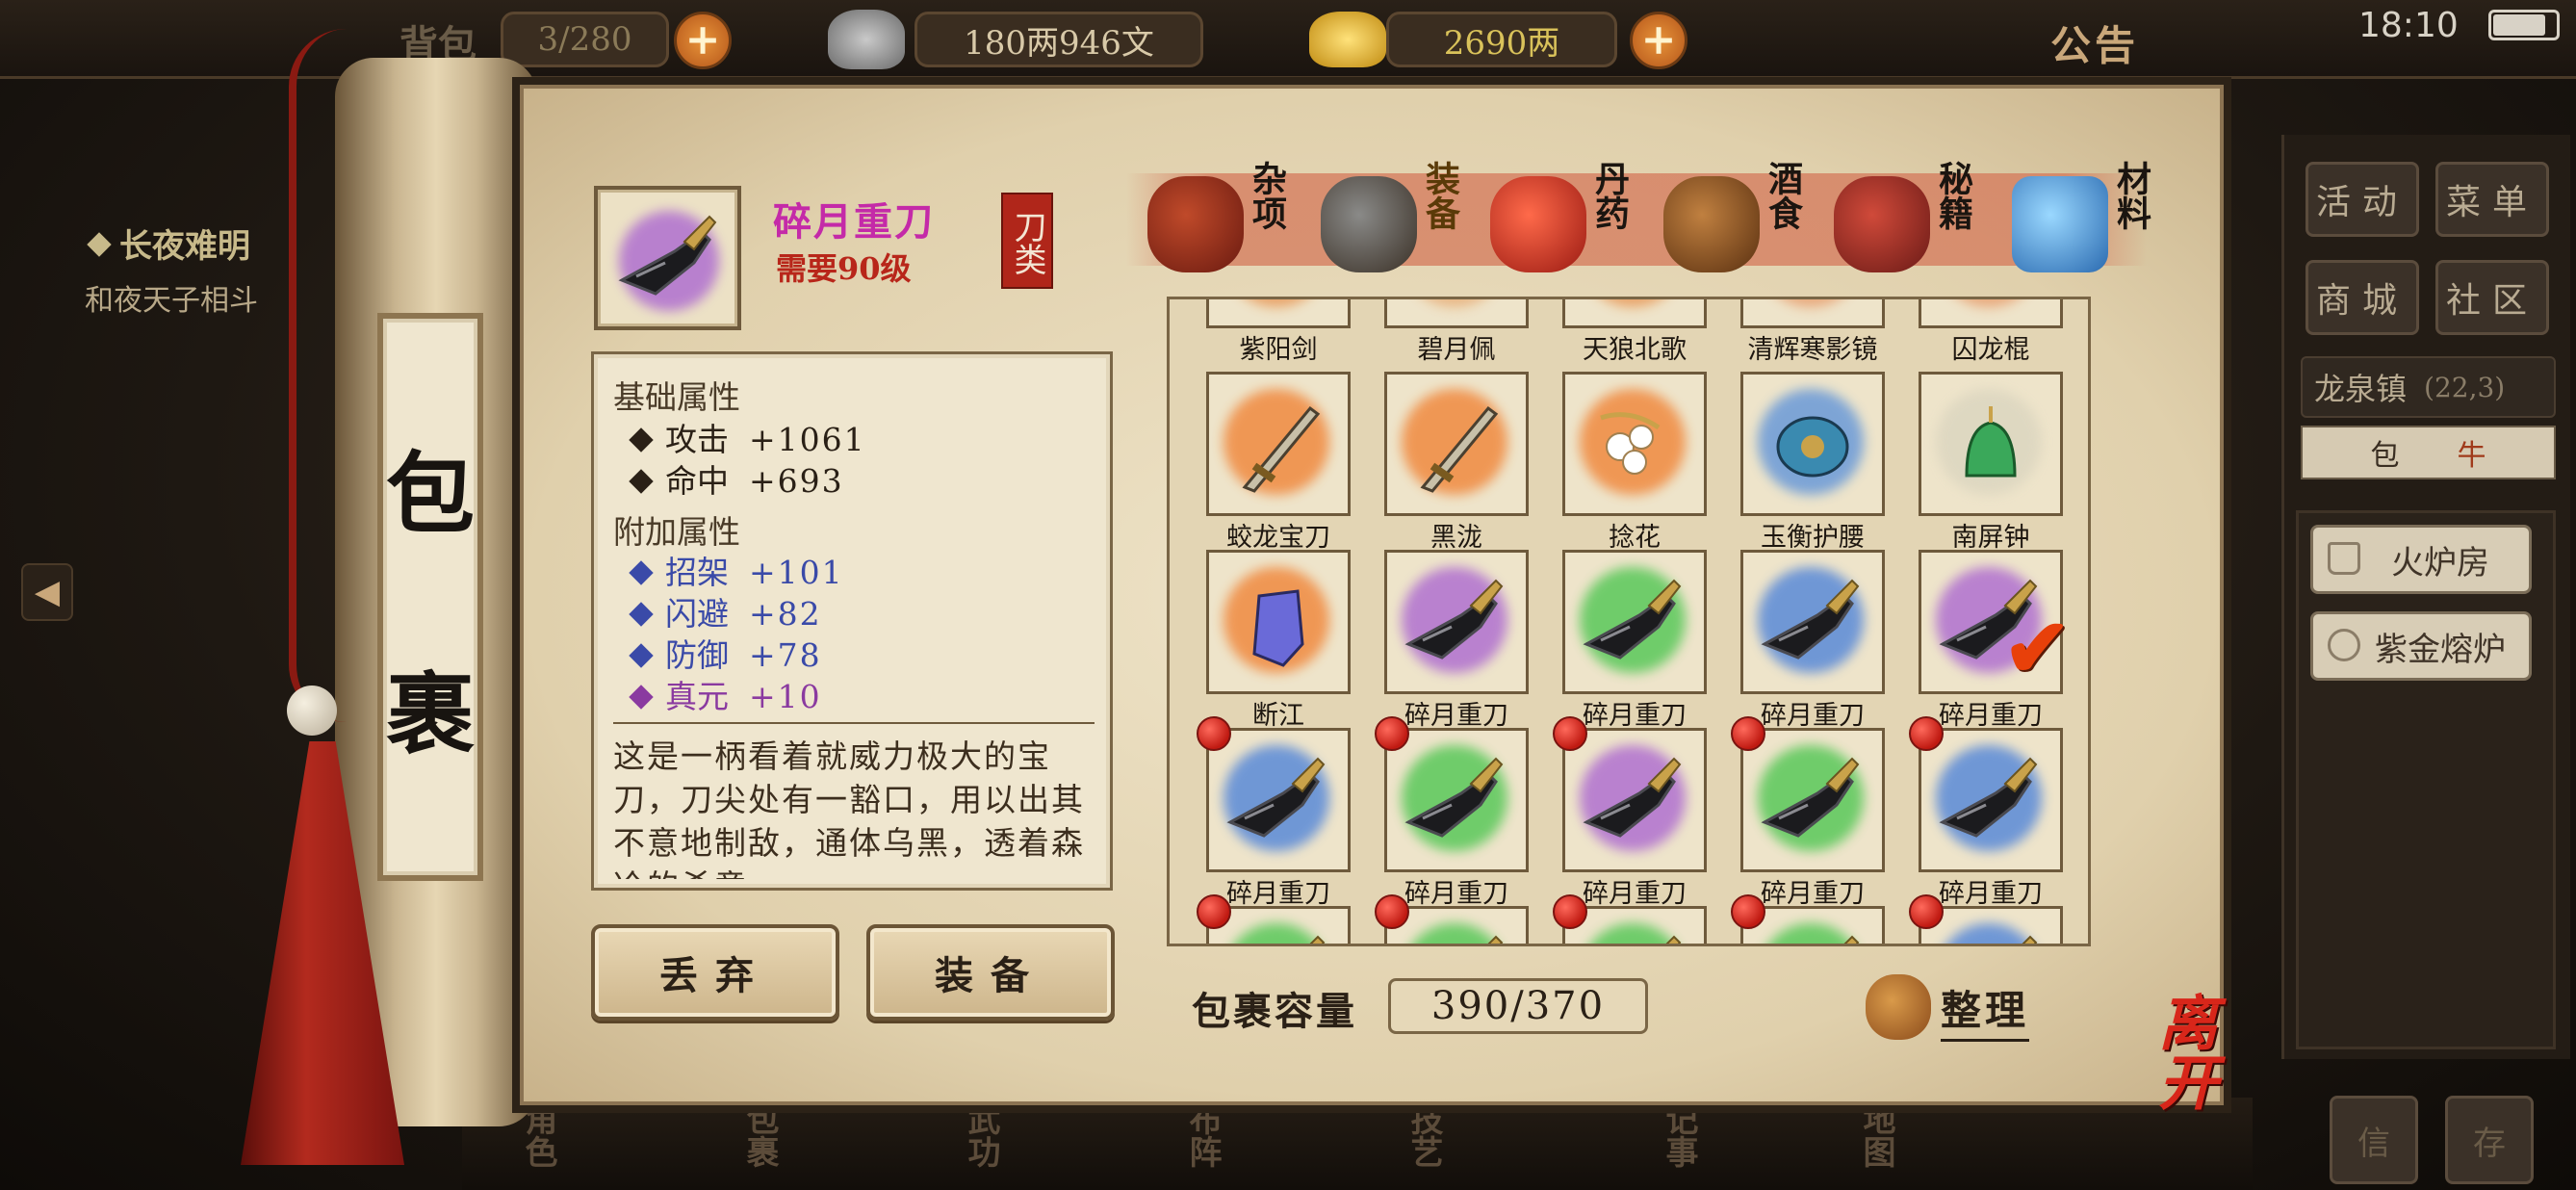 This screenshot has height=1190, width=2576. What do you see at coordinates (1440, 196) in the screenshot?
I see `tab-label: 装备` at bounding box center [1440, 196].